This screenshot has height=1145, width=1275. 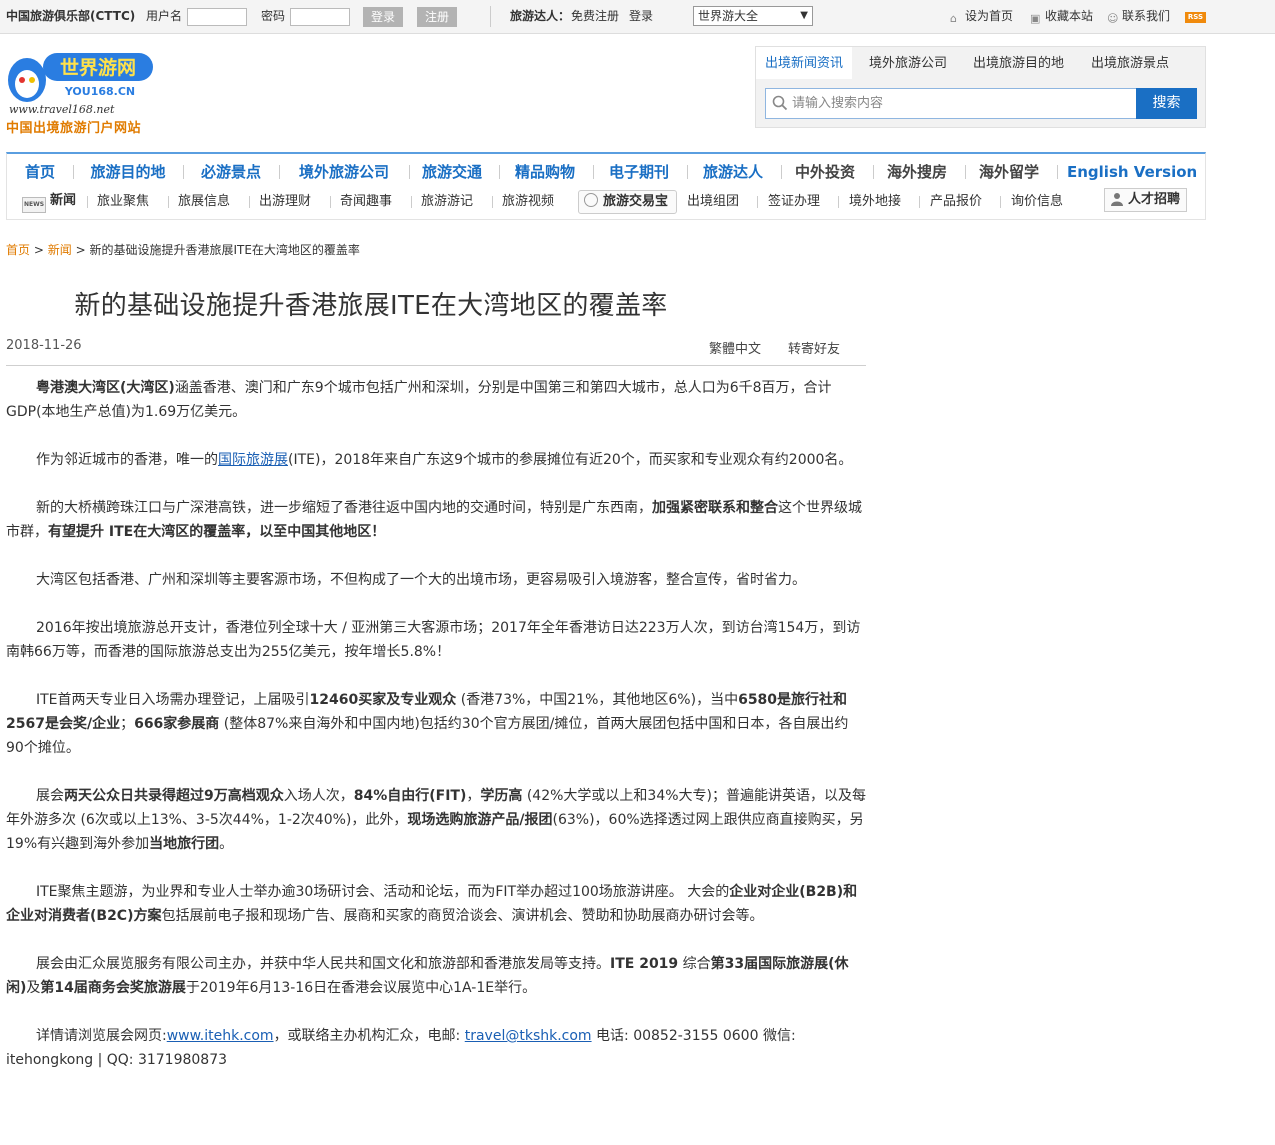 I want to click on search-tab-destinations: 出境旅游目的地, so click(x=1018, y=63).